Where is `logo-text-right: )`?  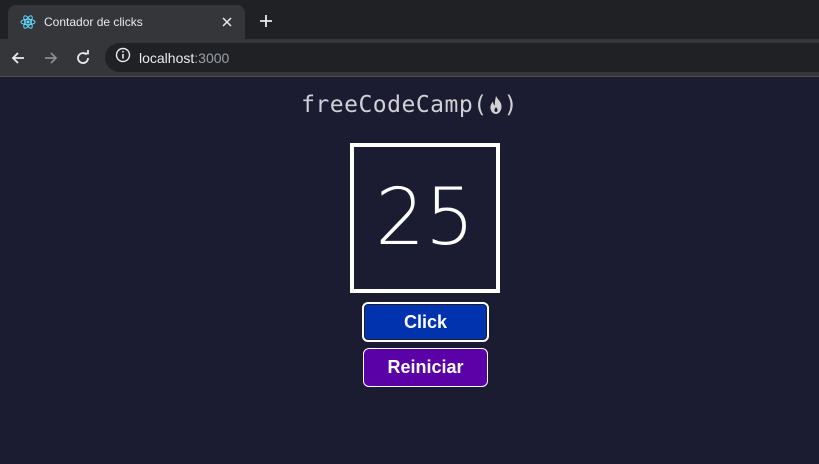 logo-text-right: ) is located at coordinates (510, 105).